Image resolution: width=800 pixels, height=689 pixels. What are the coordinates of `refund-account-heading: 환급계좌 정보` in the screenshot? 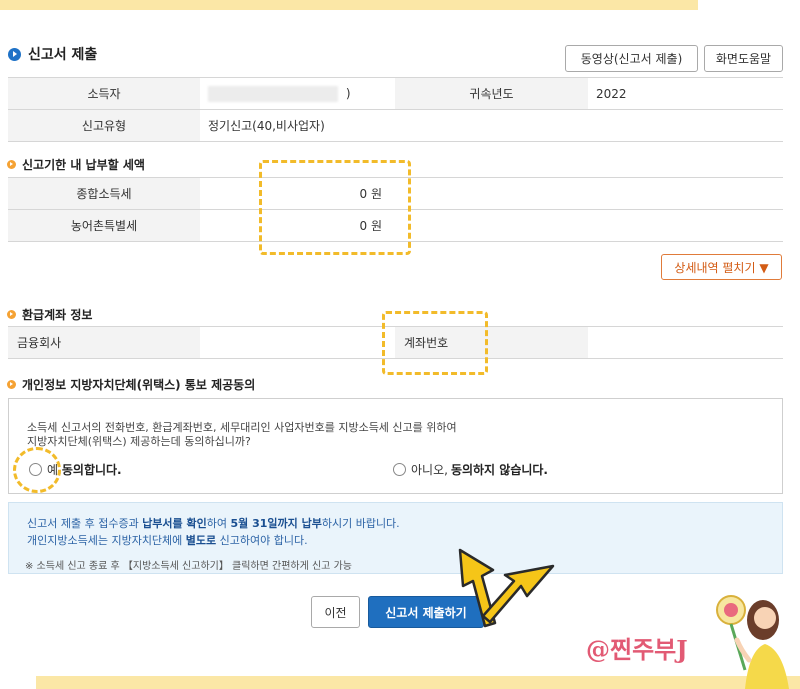 It's located at (49, 314).